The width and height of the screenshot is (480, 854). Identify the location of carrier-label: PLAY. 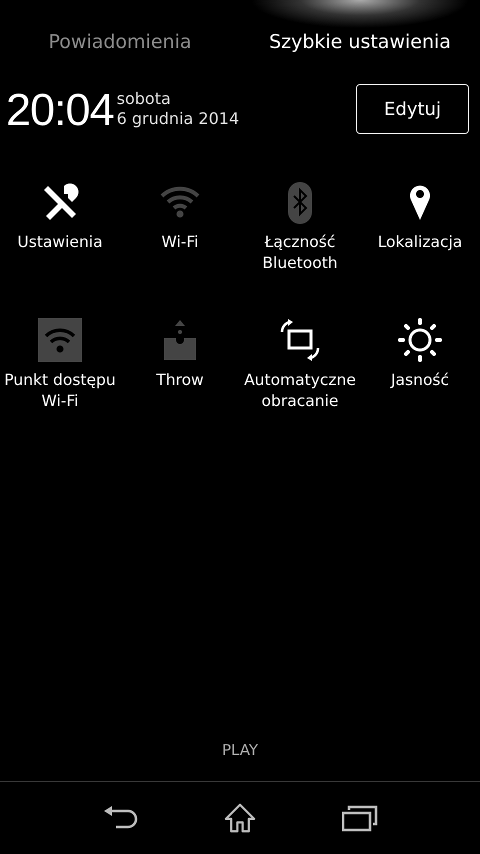
(240, 750).